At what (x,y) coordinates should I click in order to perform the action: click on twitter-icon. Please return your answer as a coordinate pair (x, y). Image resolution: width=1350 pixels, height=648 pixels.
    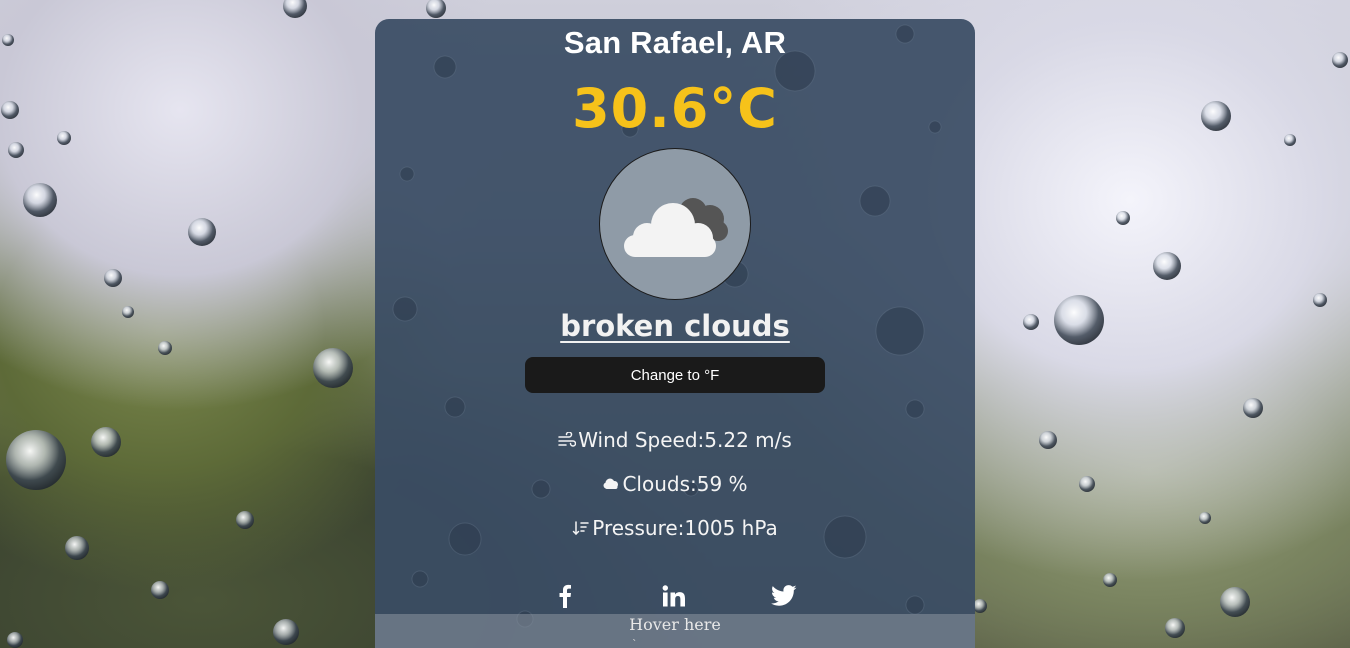
    Looking at the image, I should click on (784, 595).